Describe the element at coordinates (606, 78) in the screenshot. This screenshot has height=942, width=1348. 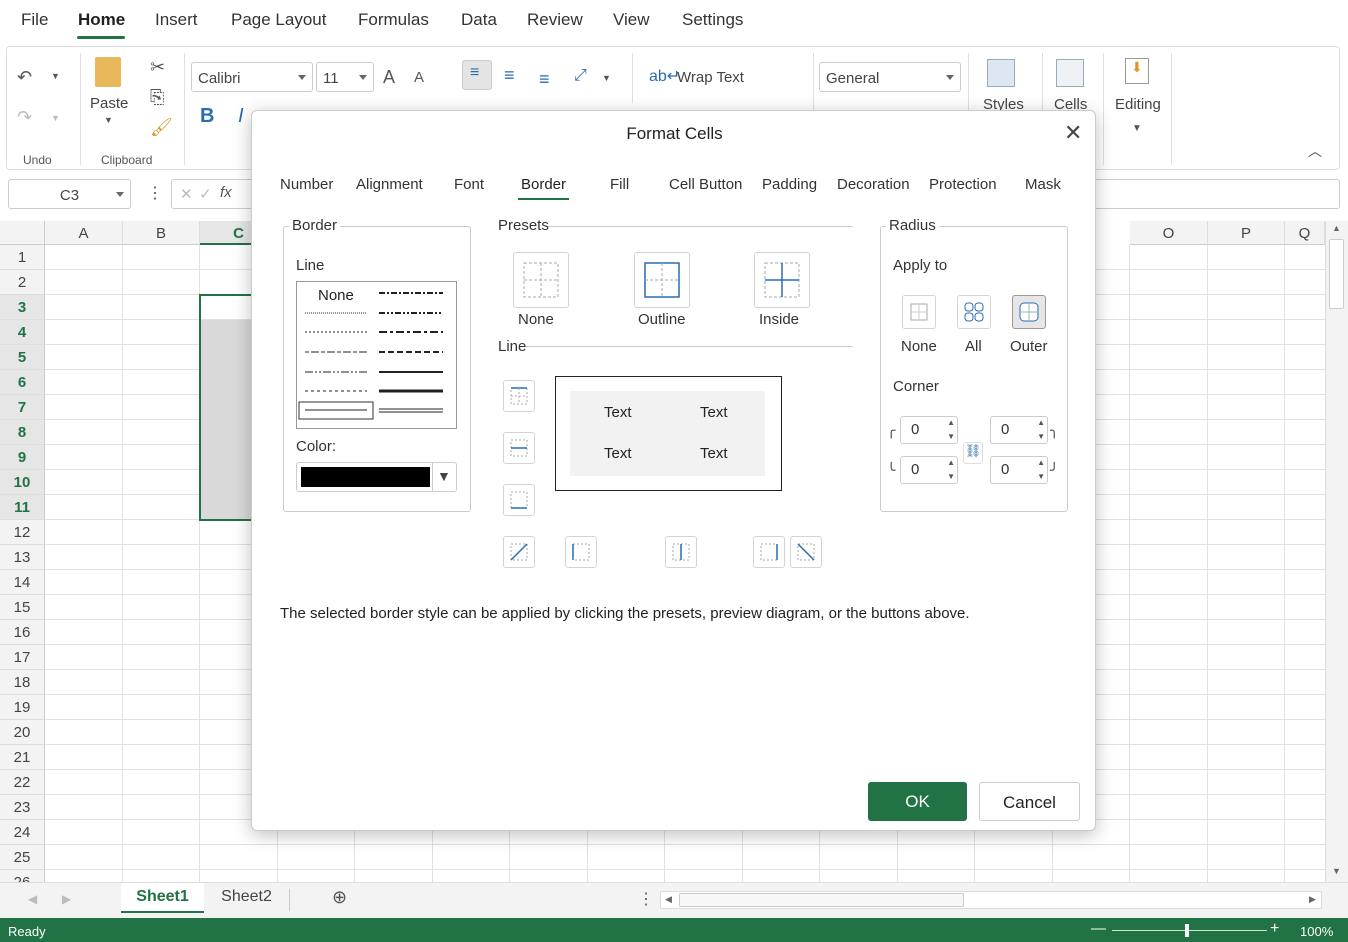
I see `orientation-dropdown-icon: ▼` at that location.